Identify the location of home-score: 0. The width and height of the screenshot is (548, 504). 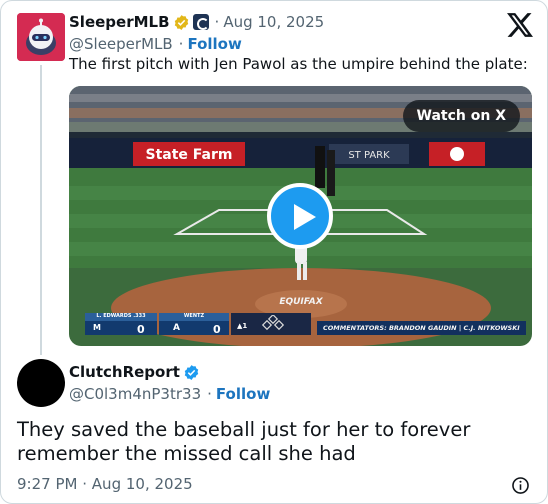
(217, 329).